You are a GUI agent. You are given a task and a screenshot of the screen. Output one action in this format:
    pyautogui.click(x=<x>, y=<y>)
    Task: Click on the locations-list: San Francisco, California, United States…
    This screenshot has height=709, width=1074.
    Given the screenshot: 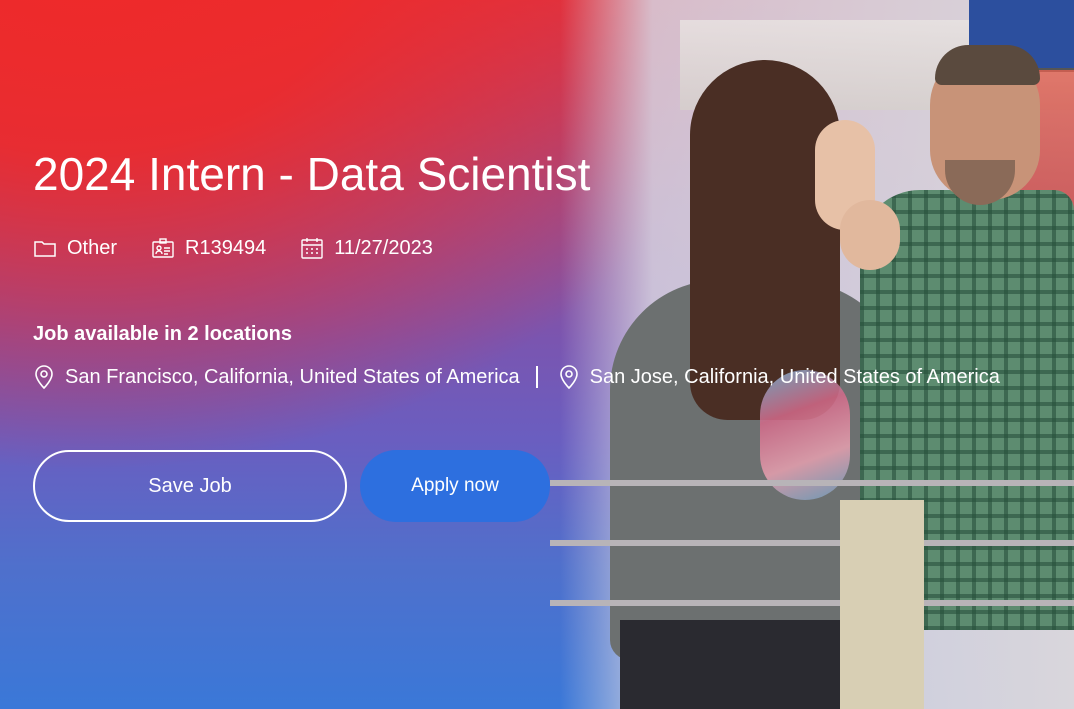 What is the action you would take?
    pyautogui.click(x=516, y=377)
    